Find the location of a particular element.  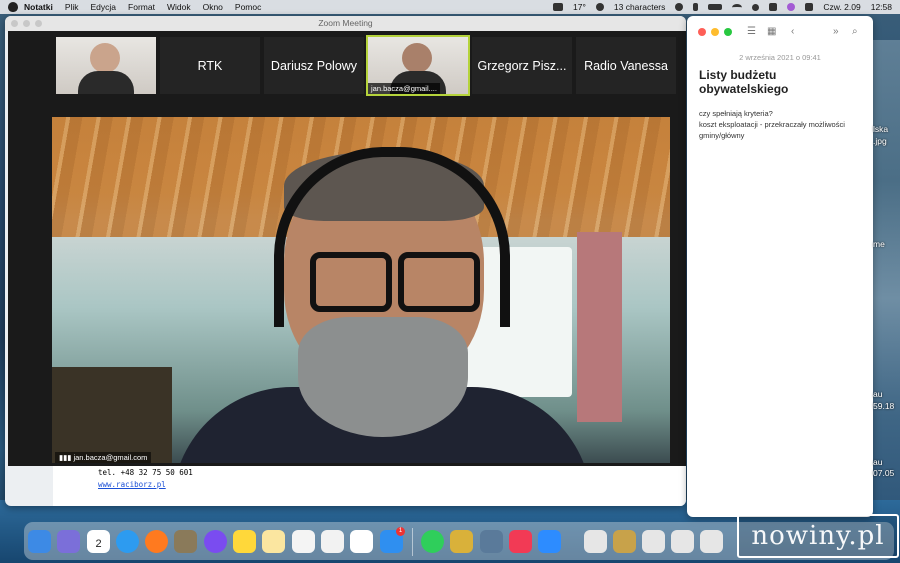

weather-temperature: 17° is located at coordinates (579, 7).